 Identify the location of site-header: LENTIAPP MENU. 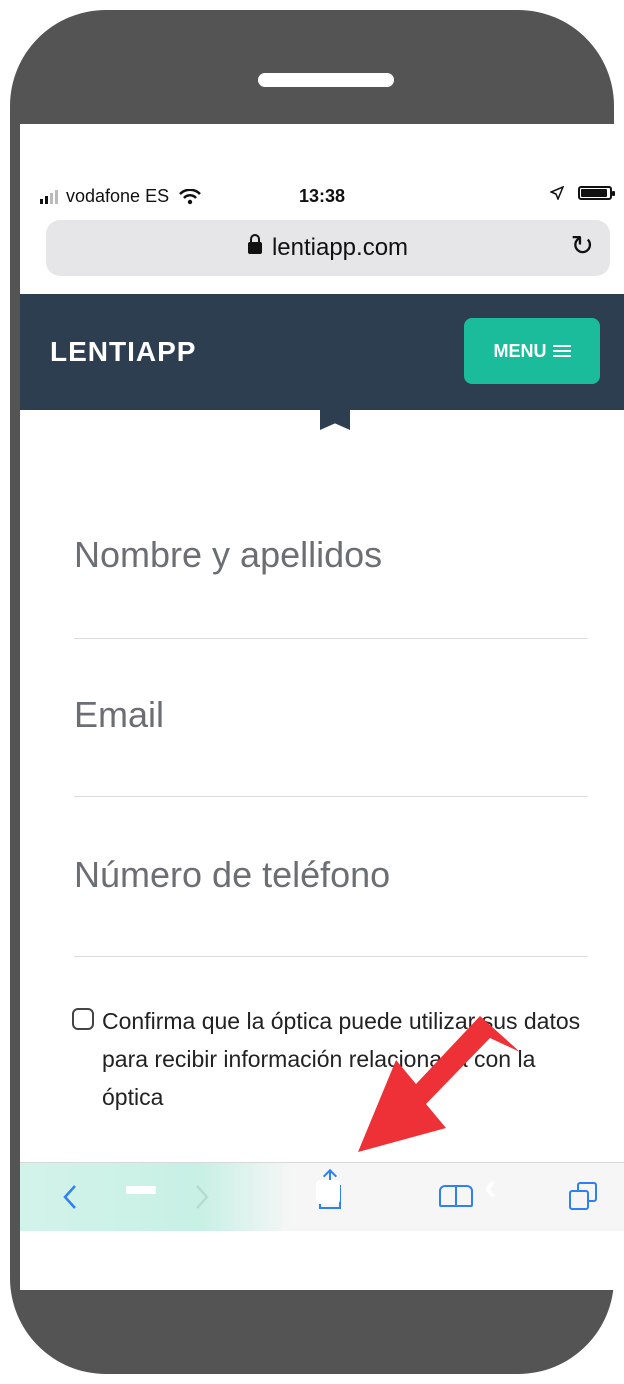
(322, 352).